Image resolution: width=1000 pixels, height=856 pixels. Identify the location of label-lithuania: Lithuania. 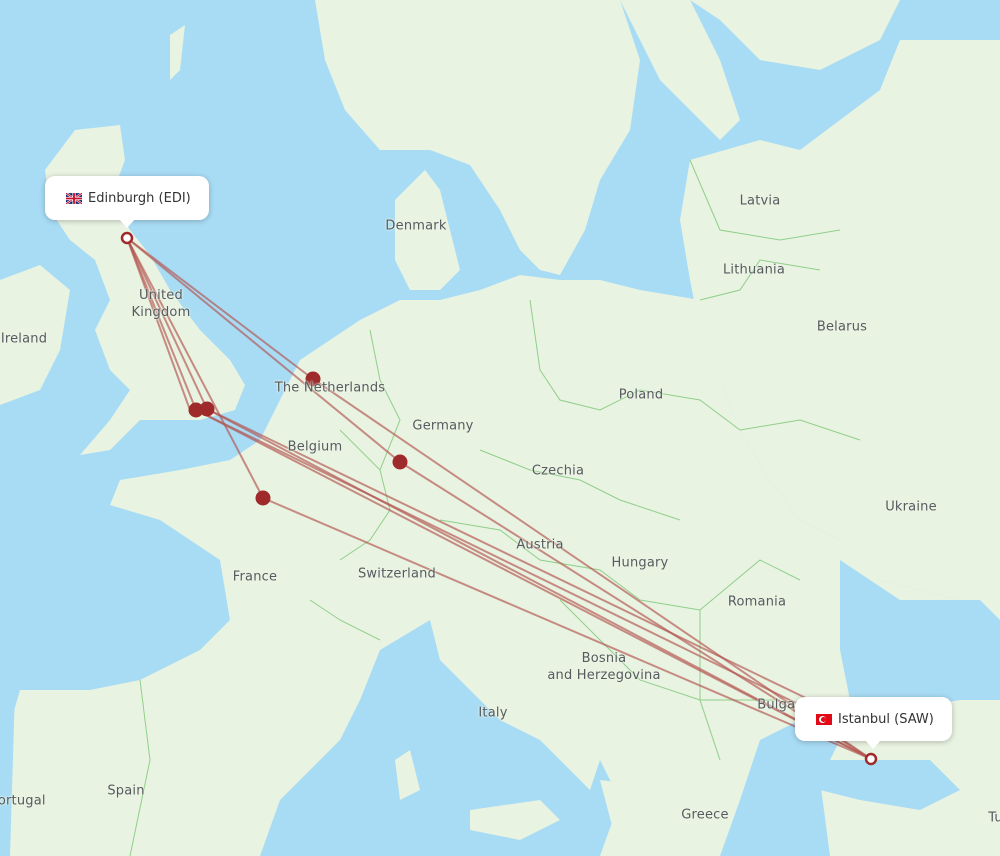
(754, 270).